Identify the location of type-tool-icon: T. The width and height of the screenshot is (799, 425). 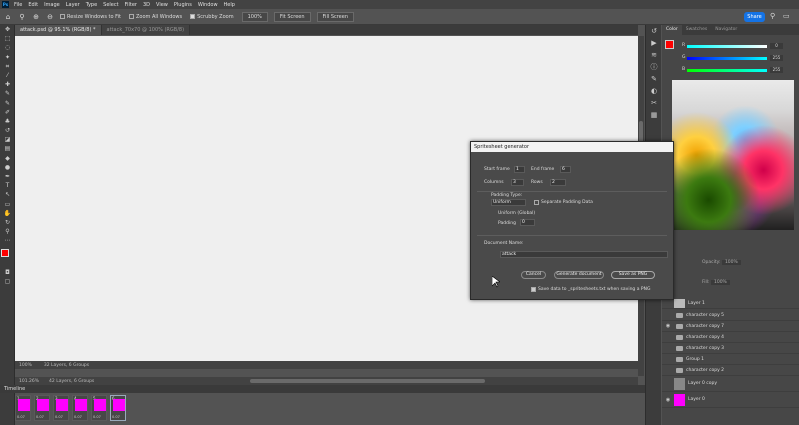
(7, 185).